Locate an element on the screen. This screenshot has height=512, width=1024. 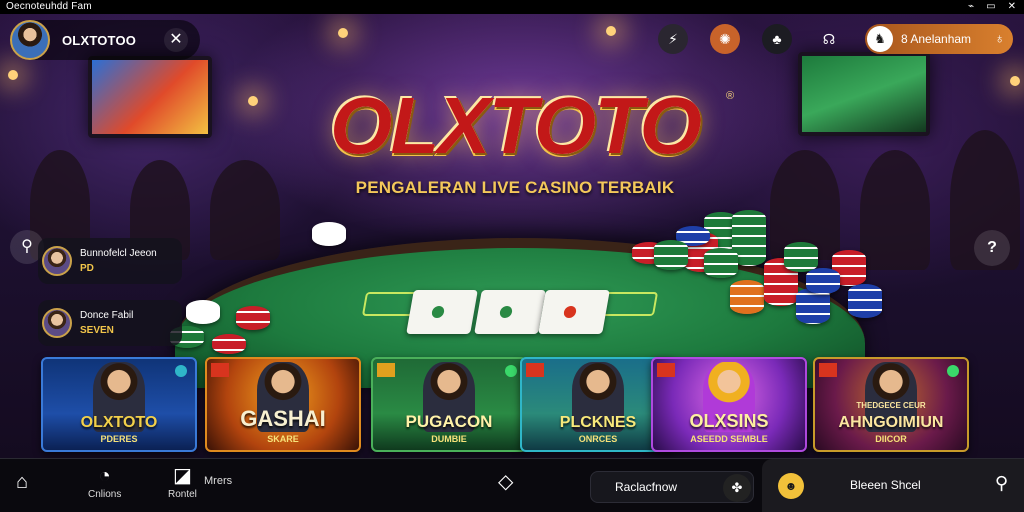
wall-tv-left is located at coordinates (150, 97).